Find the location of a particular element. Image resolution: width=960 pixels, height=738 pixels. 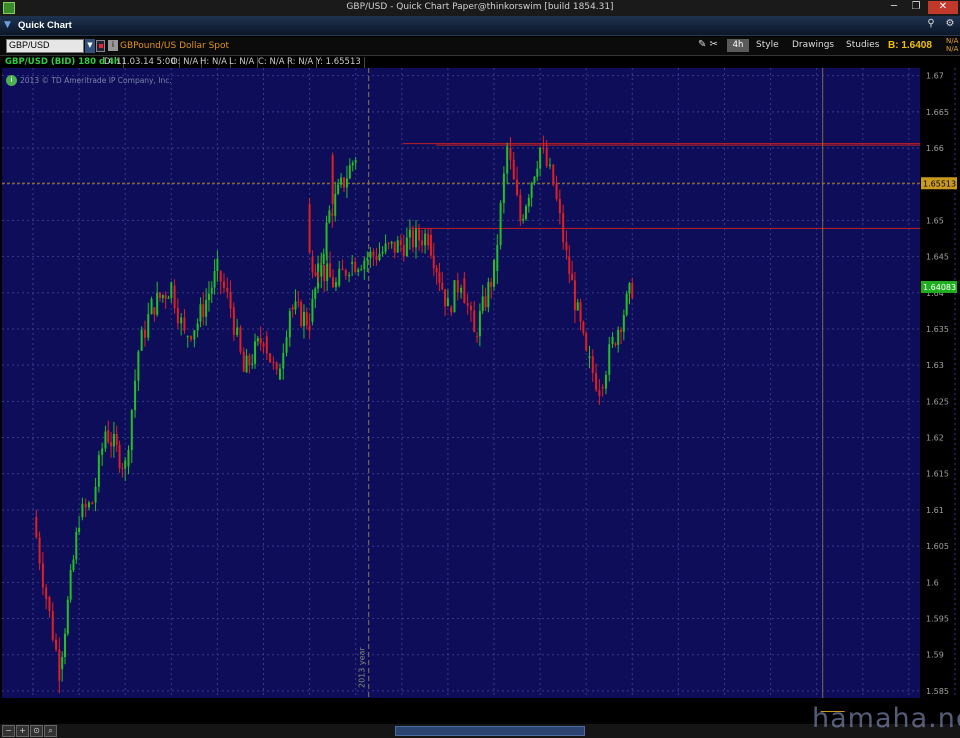

x-tick-label: 30.12 is located at coordinates (355, 711).